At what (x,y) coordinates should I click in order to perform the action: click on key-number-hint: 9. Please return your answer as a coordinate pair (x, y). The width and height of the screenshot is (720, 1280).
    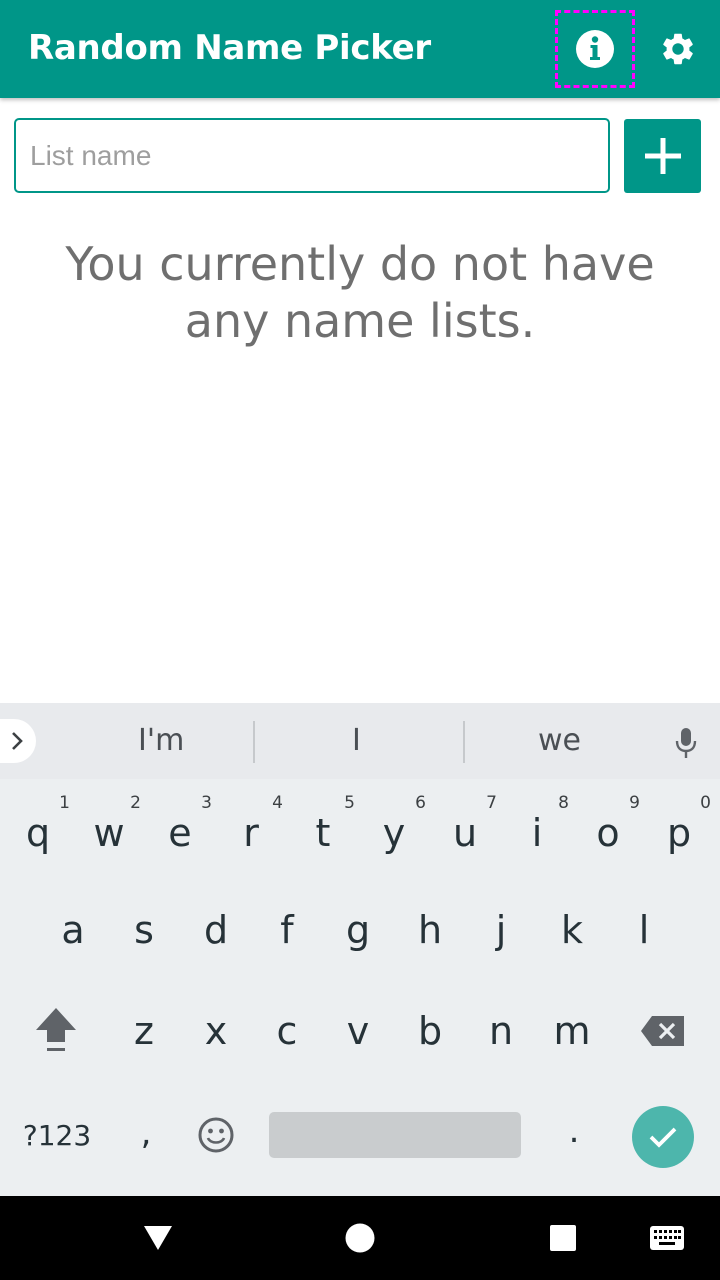
    Looking at the image, I should click on (634, 803).